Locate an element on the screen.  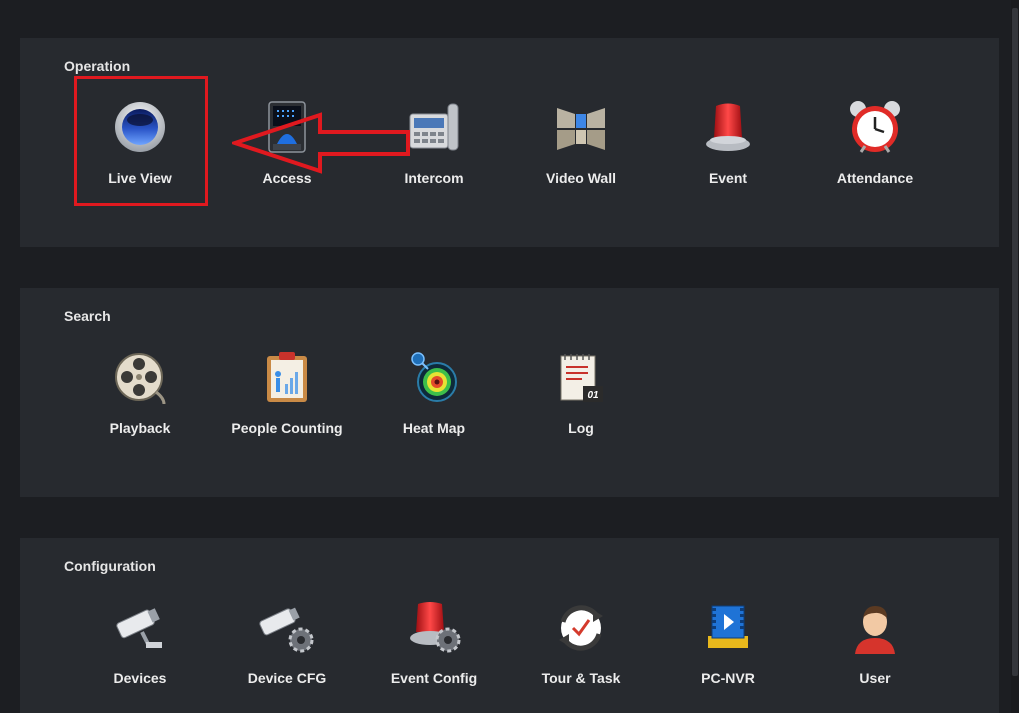
tile-label: Video Wall is located at coordinates (580, 178).